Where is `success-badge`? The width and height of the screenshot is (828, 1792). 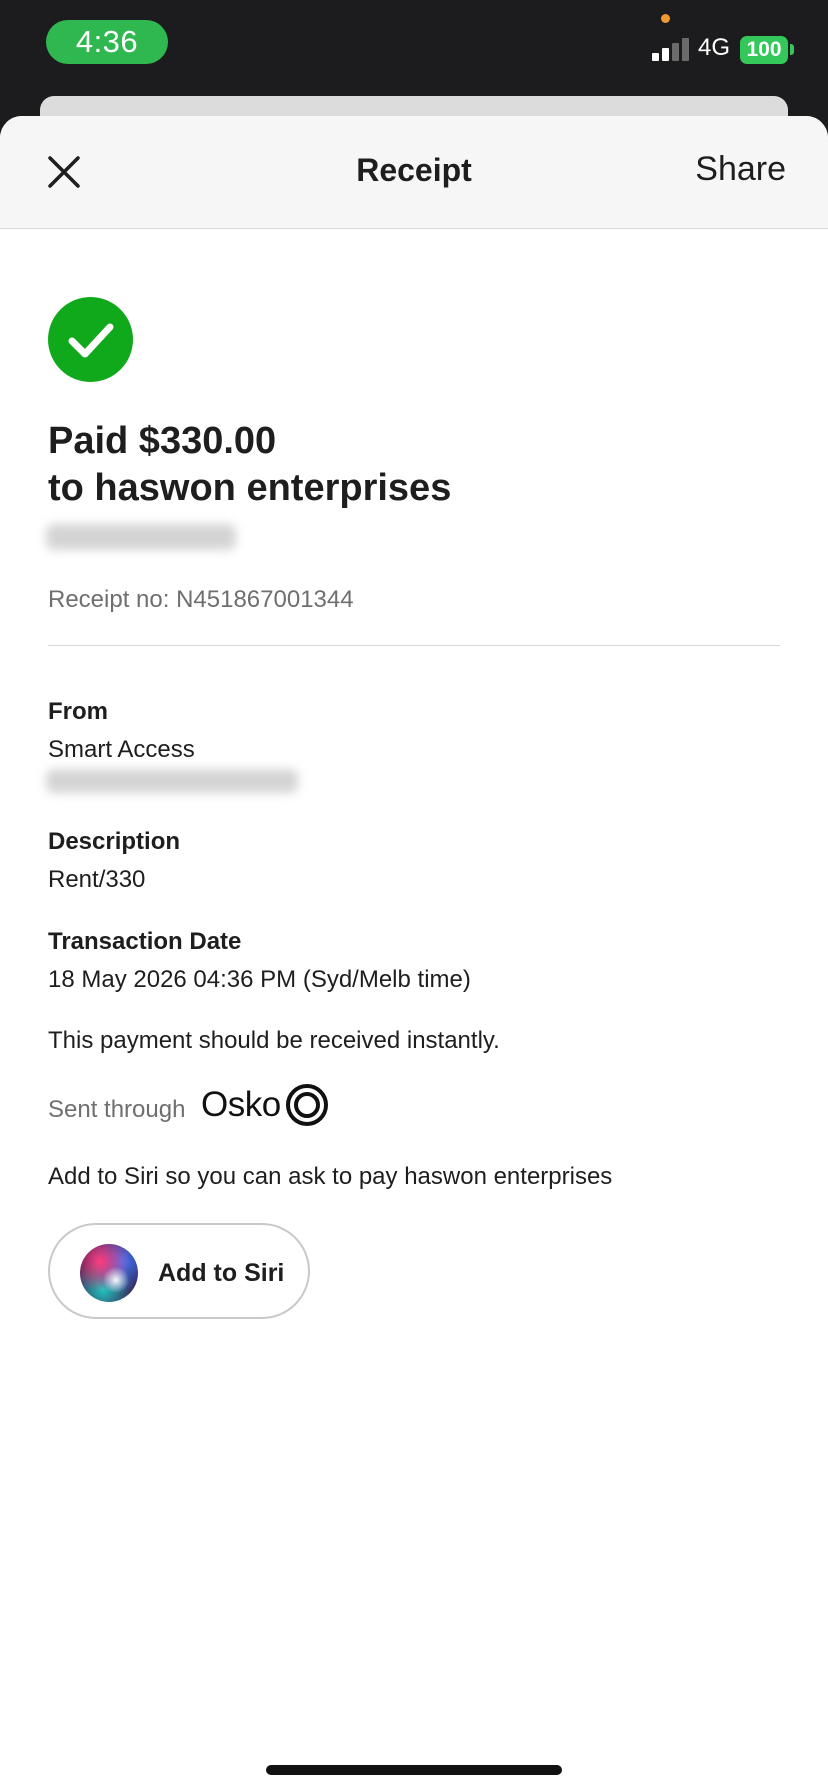
success-badge is located at coordinates (90, 339).